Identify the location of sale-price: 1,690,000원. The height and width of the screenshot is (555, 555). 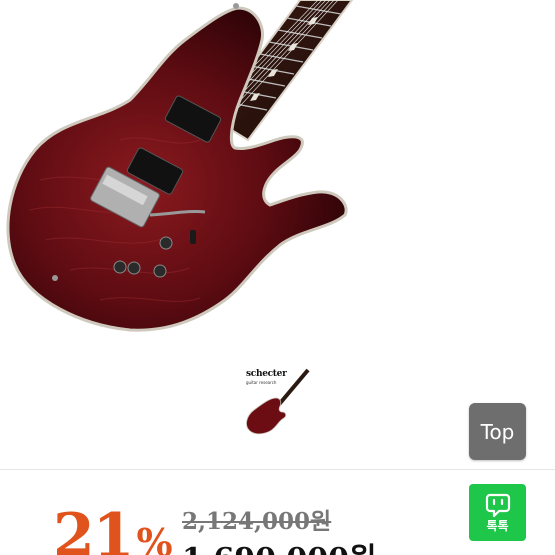
(279, 549).